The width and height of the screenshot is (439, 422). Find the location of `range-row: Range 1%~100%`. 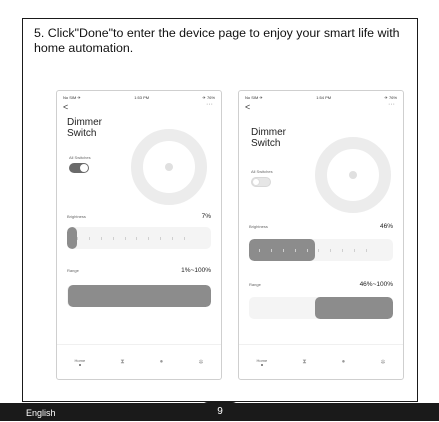

range-row: Range 1%~100% is located at coordinates (139, 270).